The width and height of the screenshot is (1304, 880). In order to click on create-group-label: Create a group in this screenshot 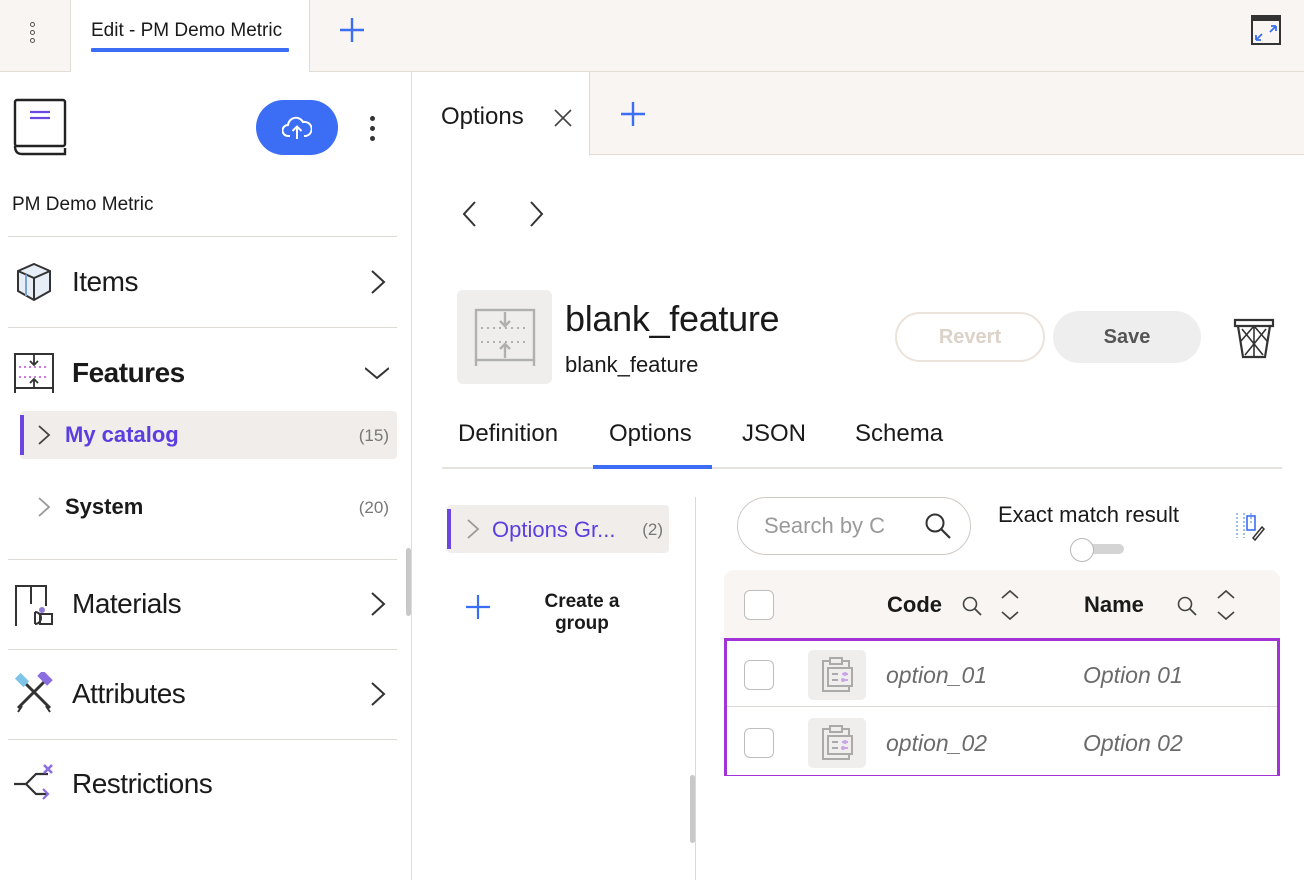, I will do `click(582, 612)`.